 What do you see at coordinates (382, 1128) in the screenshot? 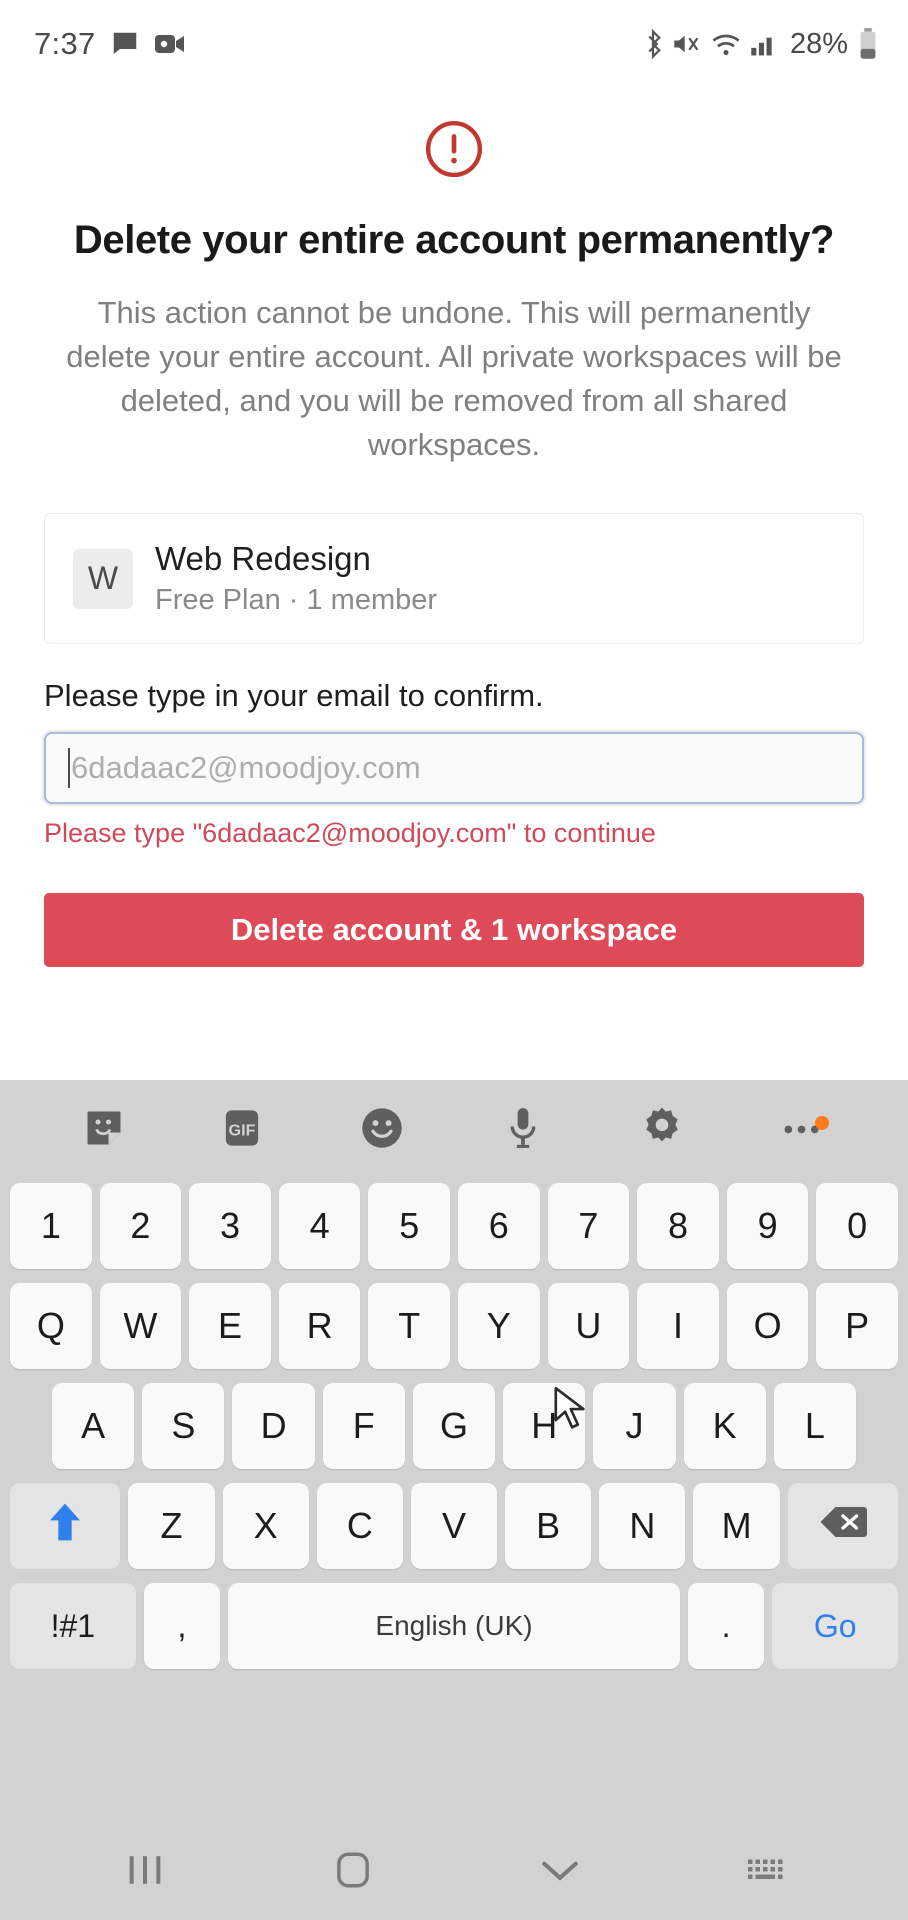
I see `emoji-icon` at bounding box center [382, 1128].